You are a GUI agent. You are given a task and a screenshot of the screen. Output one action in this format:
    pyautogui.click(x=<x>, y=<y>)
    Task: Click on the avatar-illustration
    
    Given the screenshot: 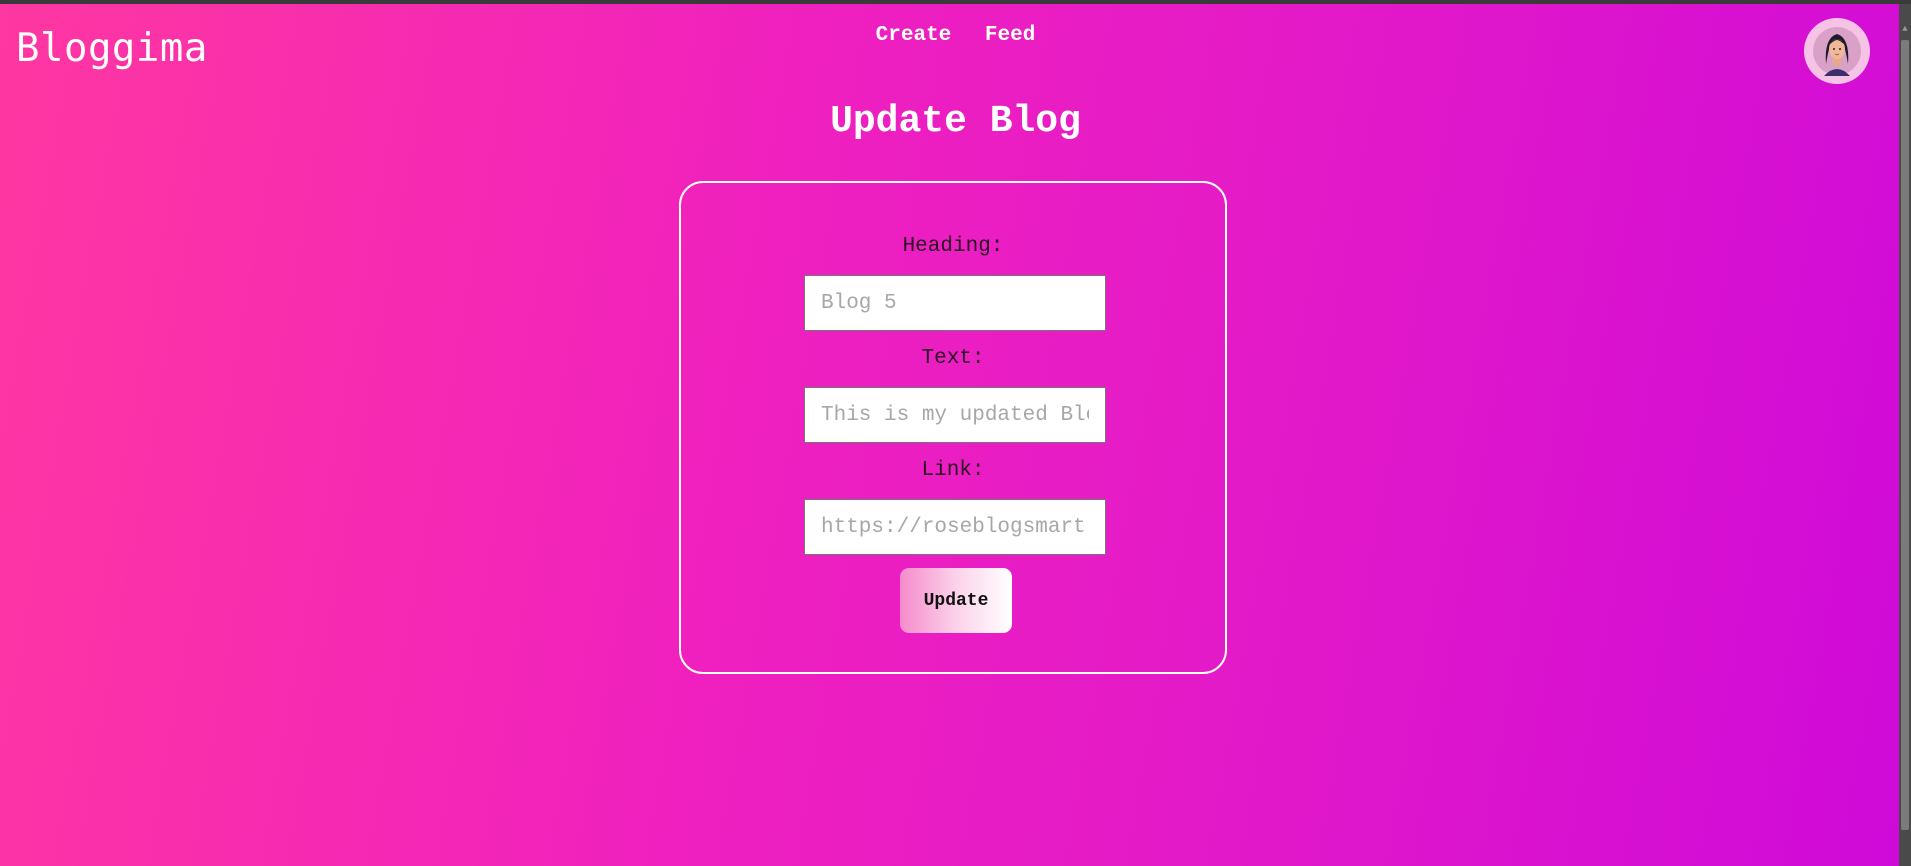 What is the action you would take?
    pyautogui.click(x=1837, y=51)
    